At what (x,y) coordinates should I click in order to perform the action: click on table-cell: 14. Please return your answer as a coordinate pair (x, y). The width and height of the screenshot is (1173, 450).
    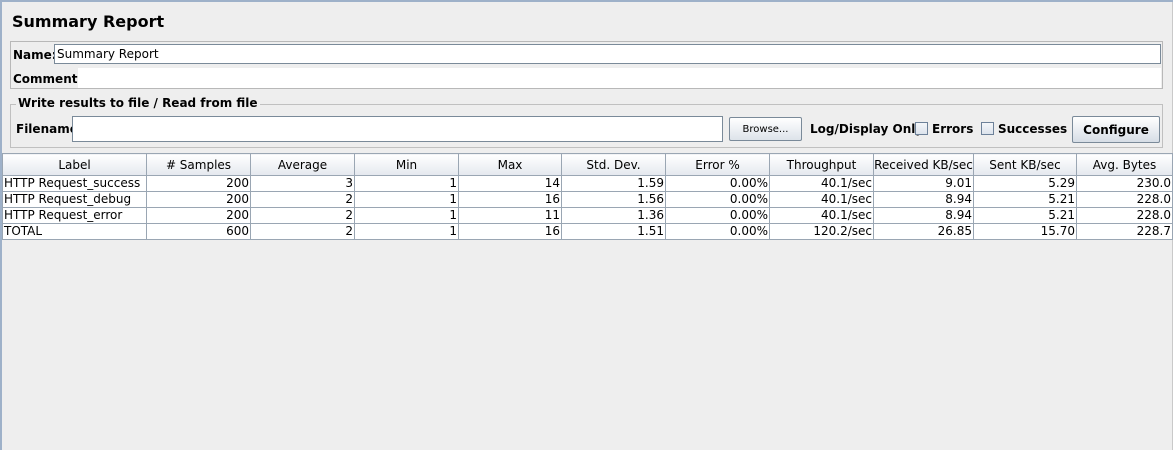
    Looking at the image, I should click on (510, 183).